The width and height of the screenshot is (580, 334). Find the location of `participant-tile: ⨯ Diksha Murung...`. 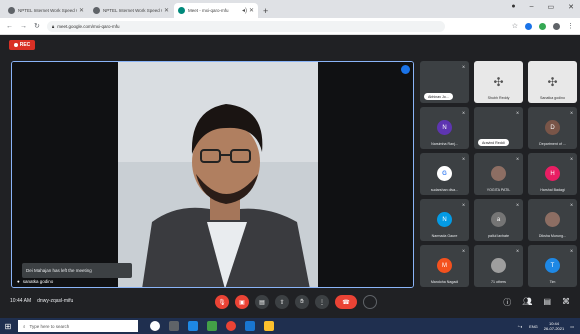

participant-tile: ⨯ Diksha Murung... is located at coordinates (552, 220).